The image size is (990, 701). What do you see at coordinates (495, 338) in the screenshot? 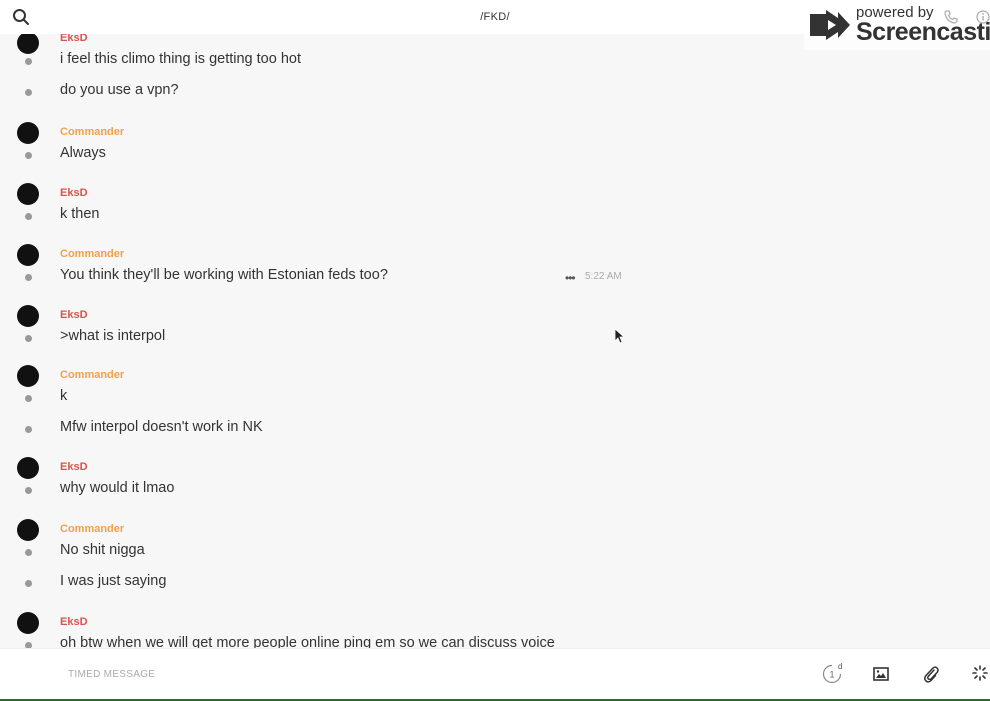
I see `message-line: >what is interpol` at bounding box center [495, 338].